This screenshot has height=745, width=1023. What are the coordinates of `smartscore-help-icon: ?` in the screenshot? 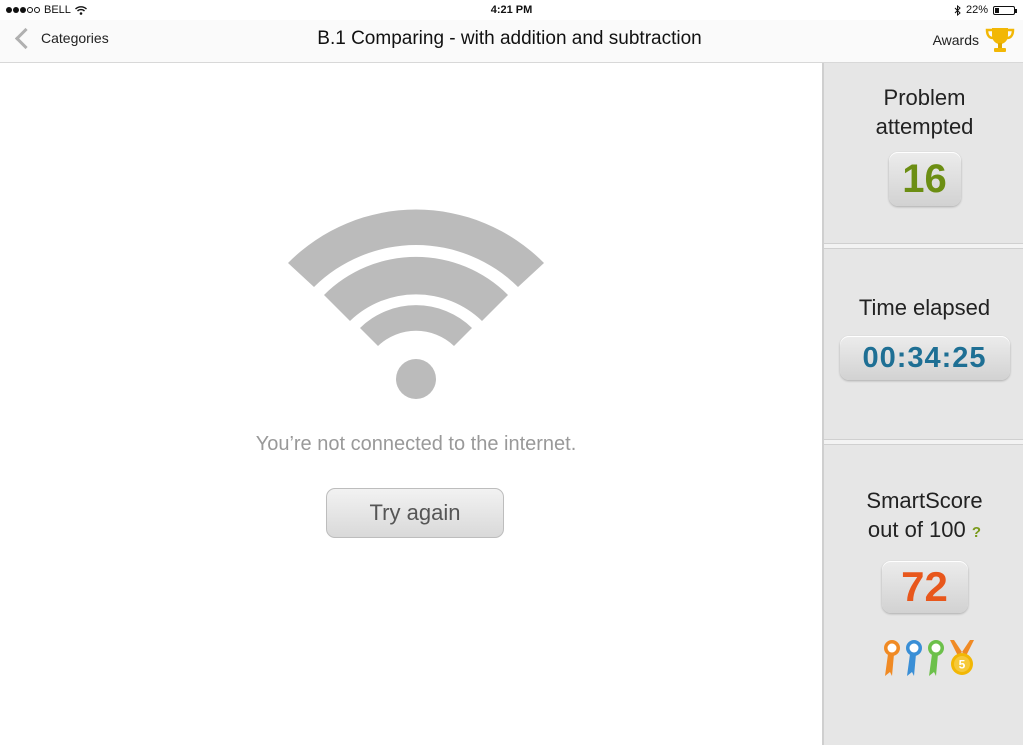 It's located at (976, 532).